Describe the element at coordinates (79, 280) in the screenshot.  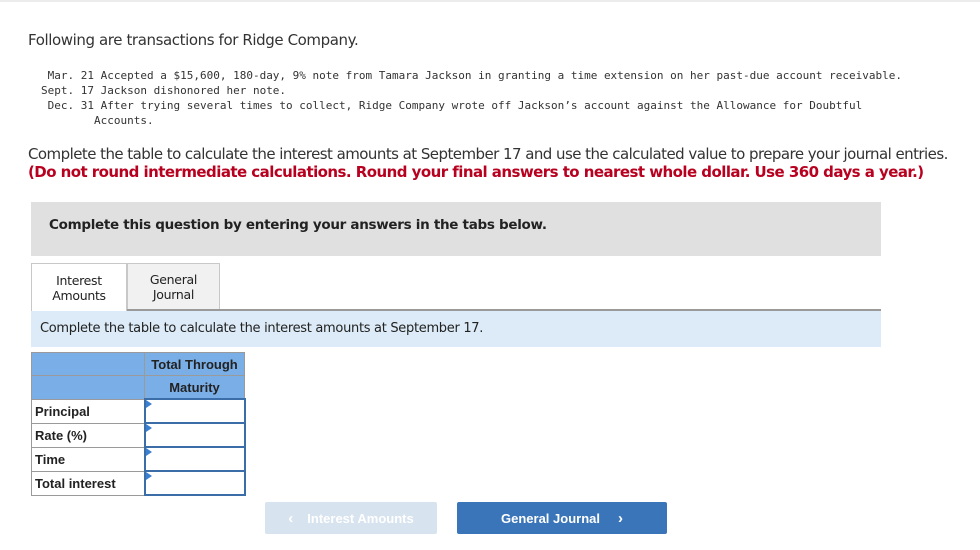
I see `tab-label-line1: Interest` at that location.